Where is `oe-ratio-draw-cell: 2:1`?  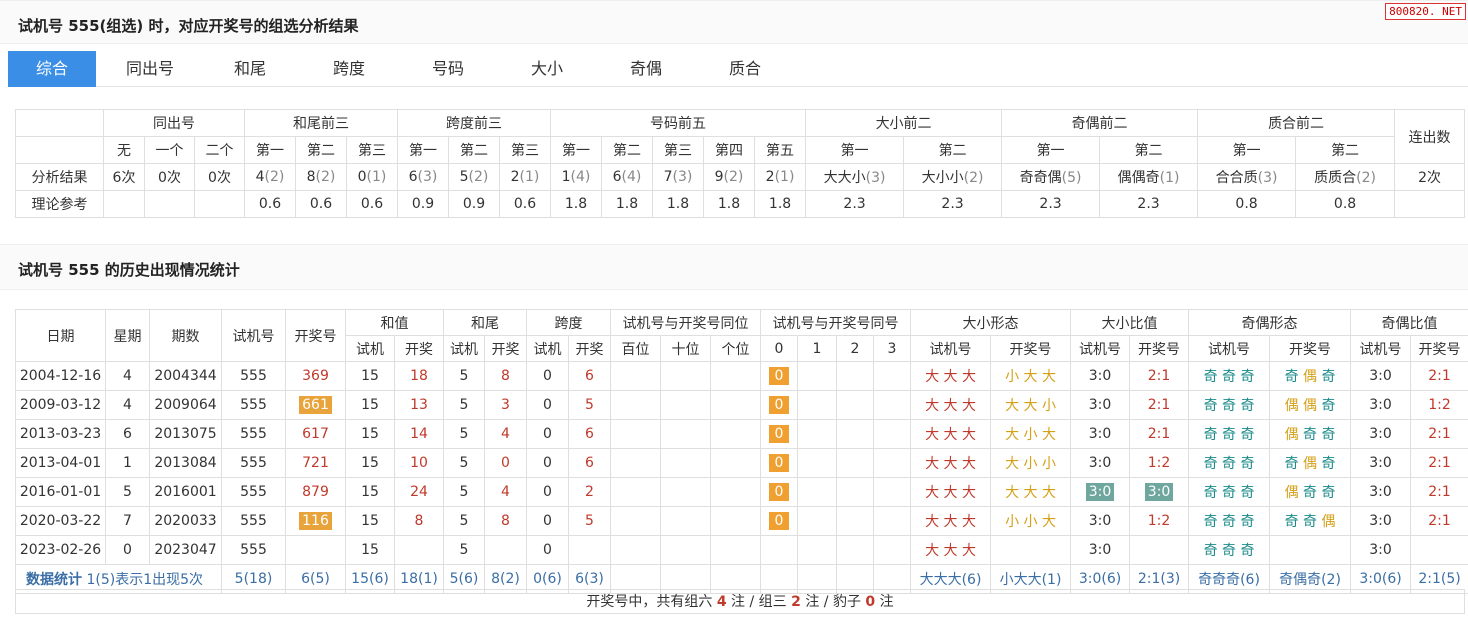 oe-ratio-draw-cell: 2:1 is located at coordinates (1439, 376).